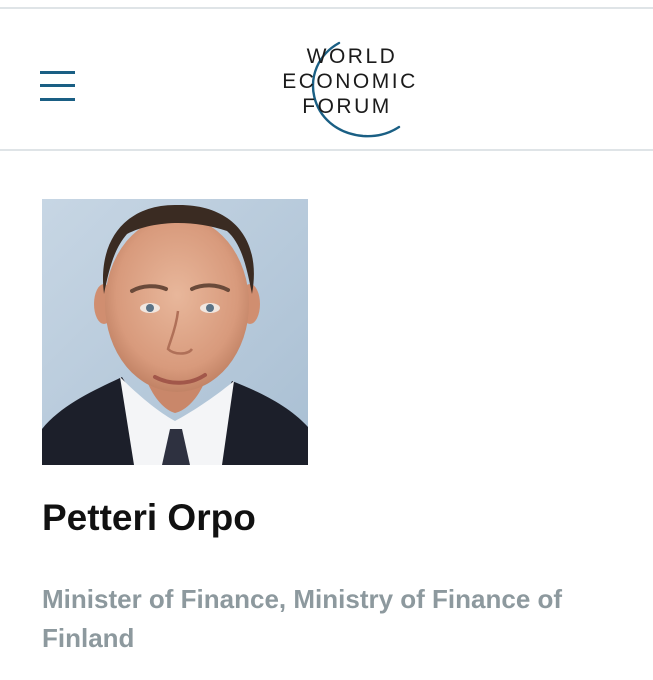 This screenshot has width=653, height=680. I want to click on header-divider, so click(326, 150).